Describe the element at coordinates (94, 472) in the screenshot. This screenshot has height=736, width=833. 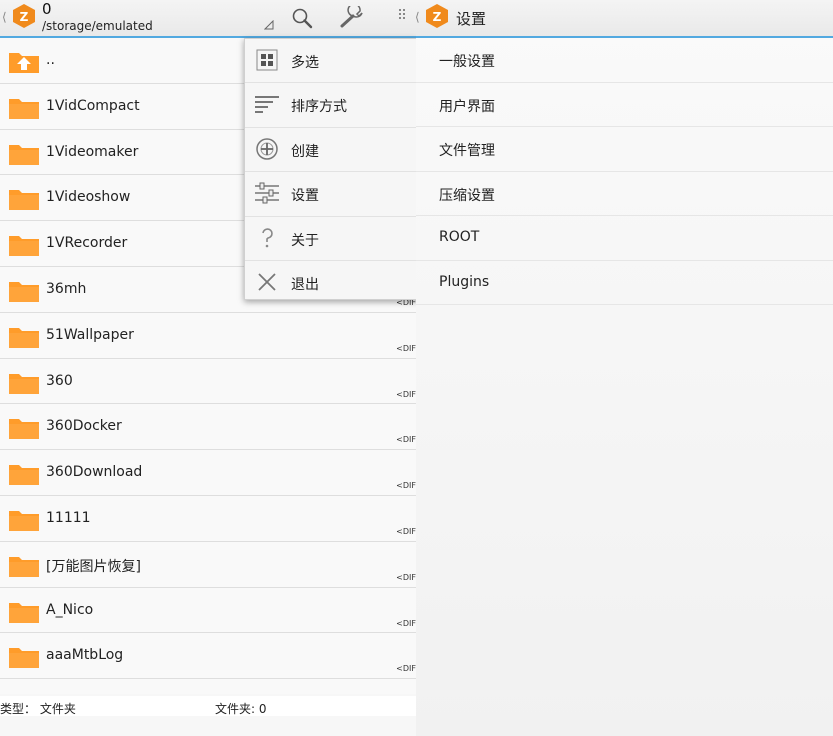
I see `file-name: 360Download` at that location.